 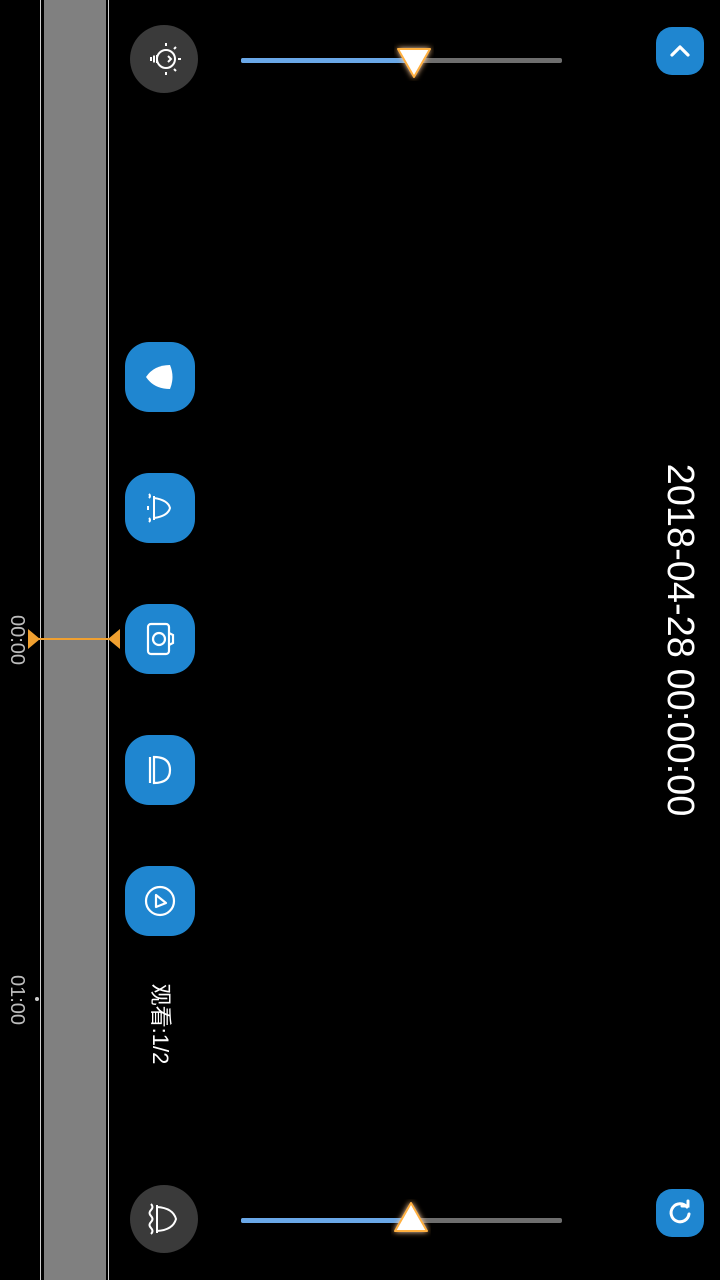 What do you see at coordinates (17, 1000) in the screenshot?
I see `timeline-label-0100: 01:00` at bounding box center [17, 1000].